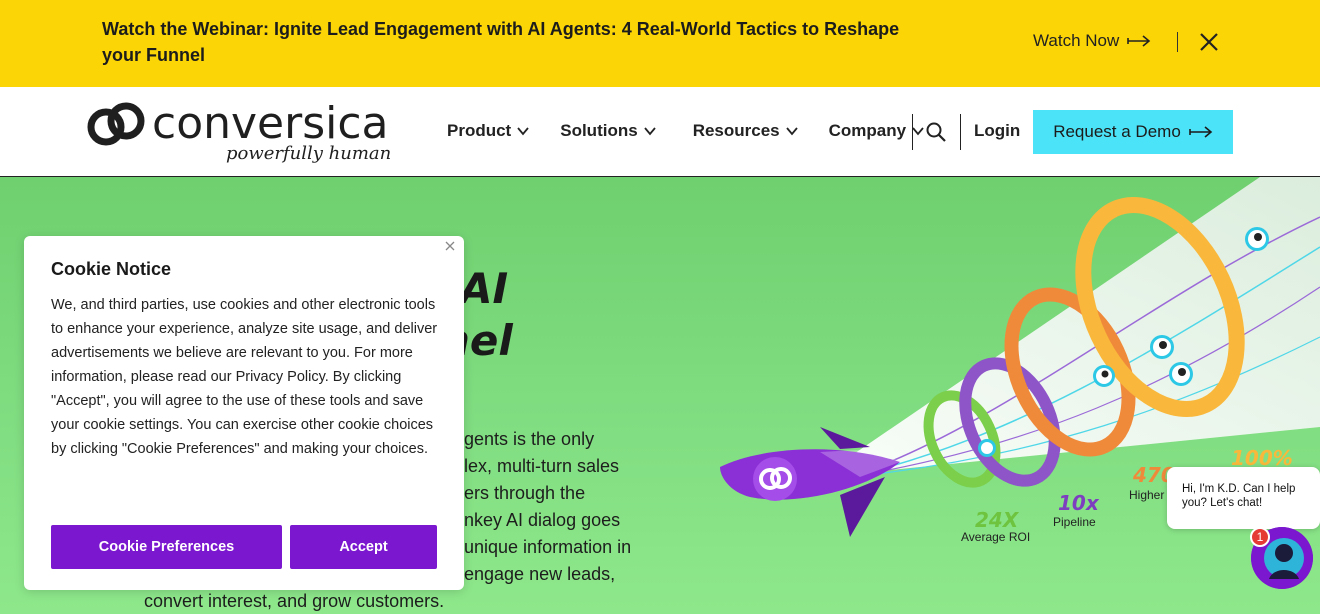 The height and width of the screenshot is (614, 1320). I want to click on nav-resources-label: Resources, so click(736, 130).